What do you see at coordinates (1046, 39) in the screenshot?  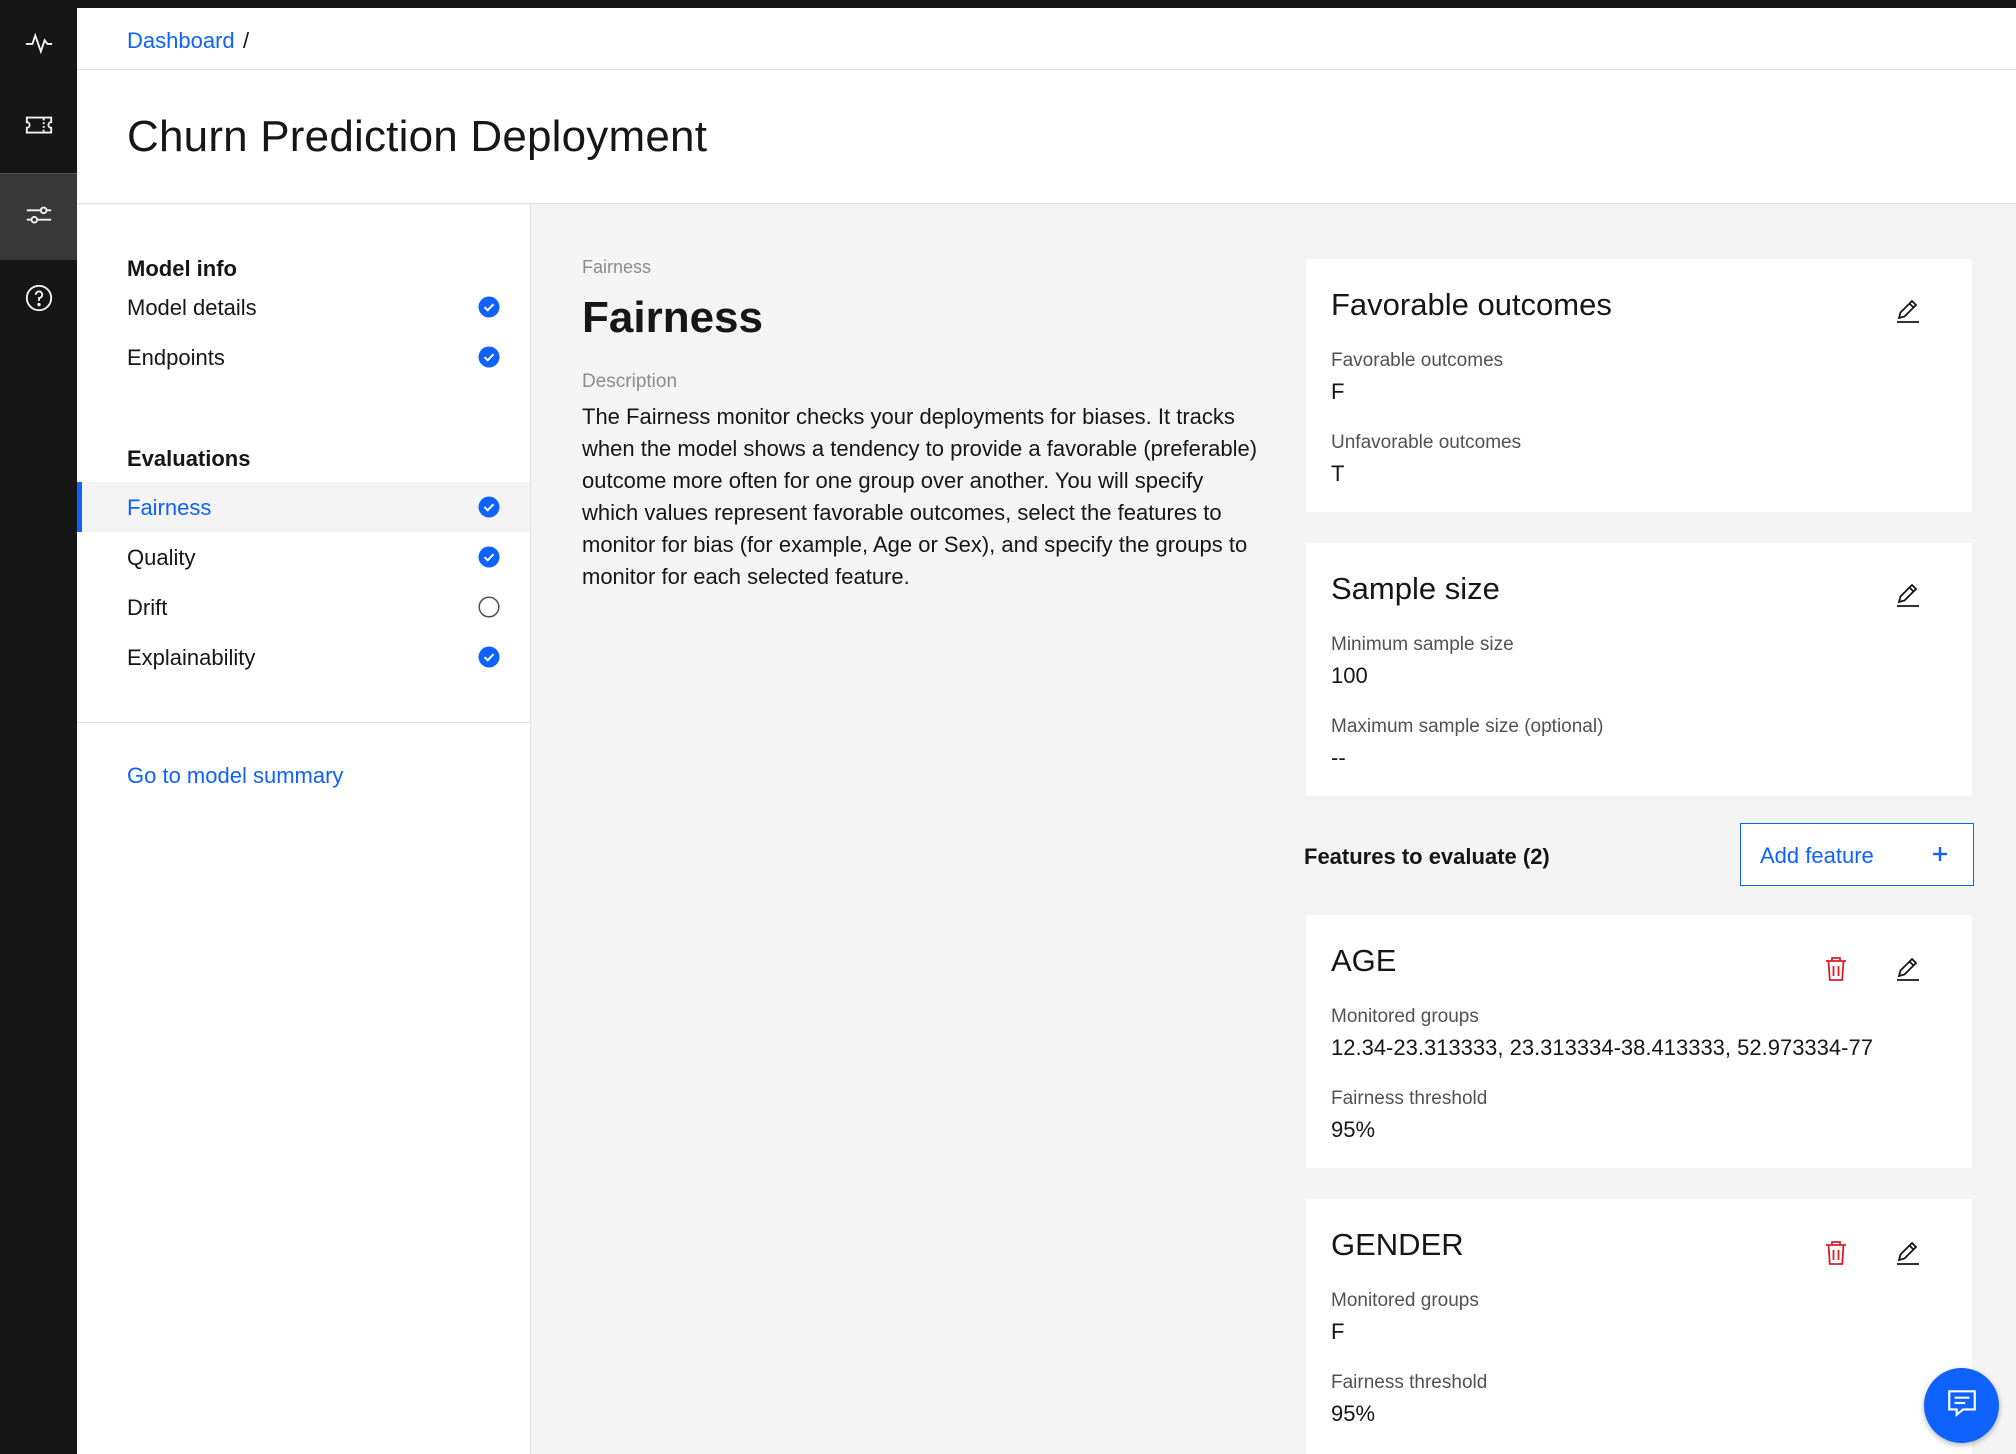 I see `breadcrumb: Dashboard /` at bounding box center [1046, 39].